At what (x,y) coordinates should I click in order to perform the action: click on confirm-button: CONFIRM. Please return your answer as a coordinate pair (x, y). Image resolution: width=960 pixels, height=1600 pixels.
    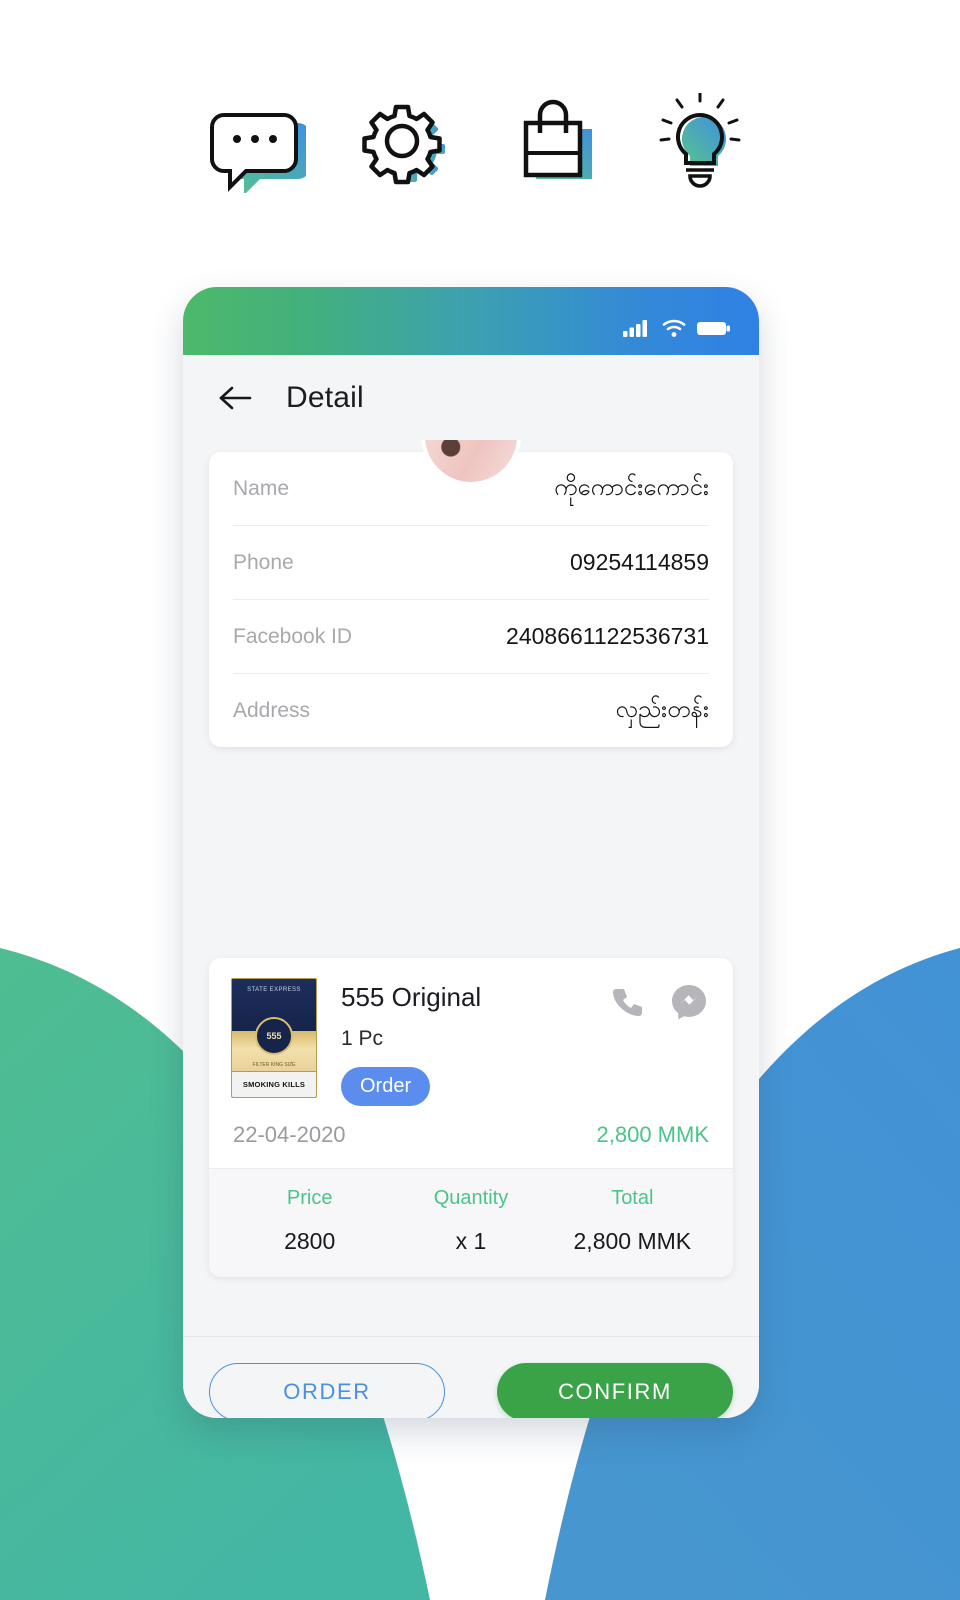
    Looking at the image, I should click on (615, 1390).